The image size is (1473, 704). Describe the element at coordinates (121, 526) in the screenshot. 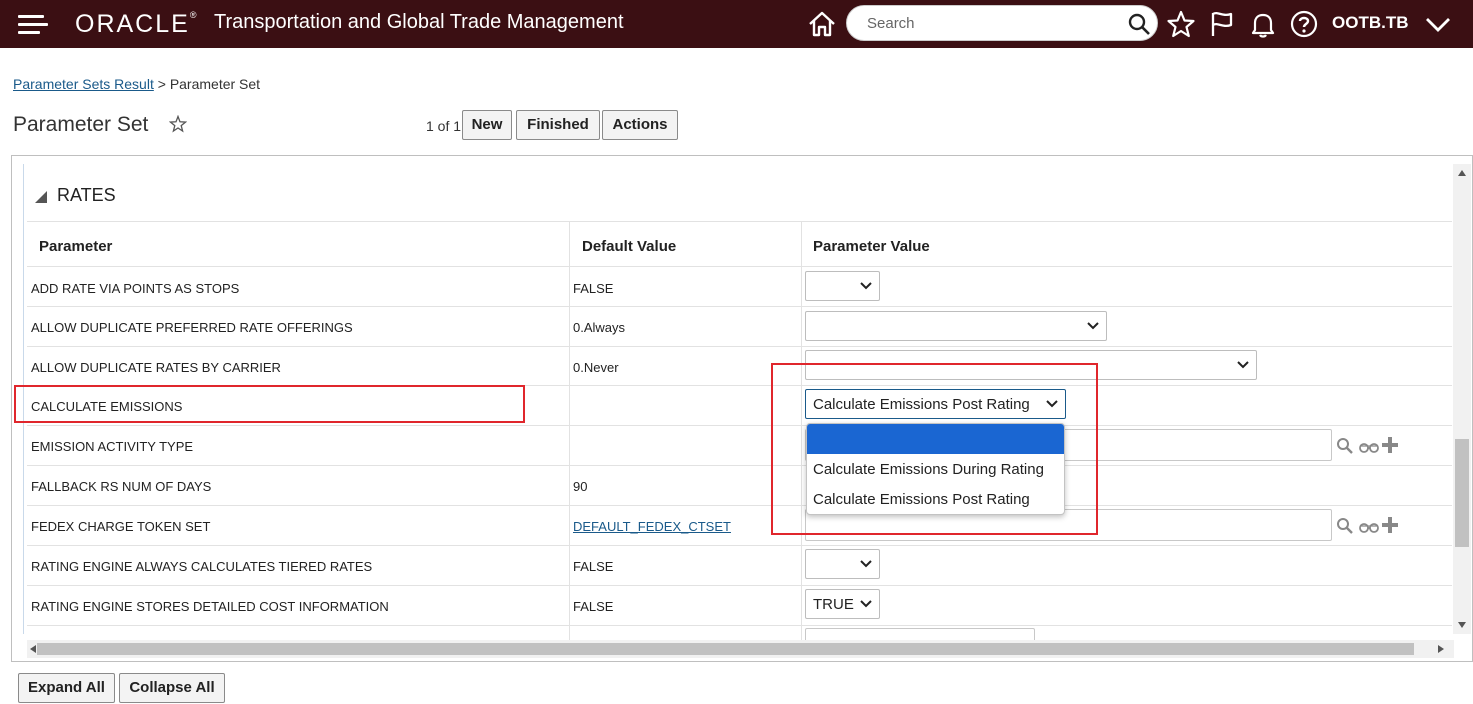

I see `row-parameter-name: FEDEX CHARGE TOKEN SET` at that location.